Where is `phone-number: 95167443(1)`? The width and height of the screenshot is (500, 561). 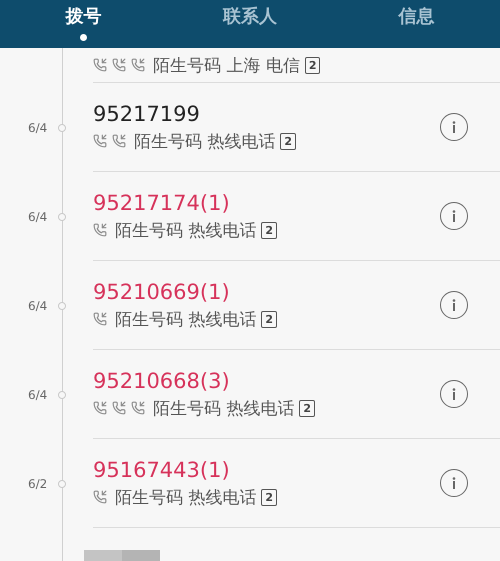
phone-number: 95167443(1) is located at coordinates (161, 470).